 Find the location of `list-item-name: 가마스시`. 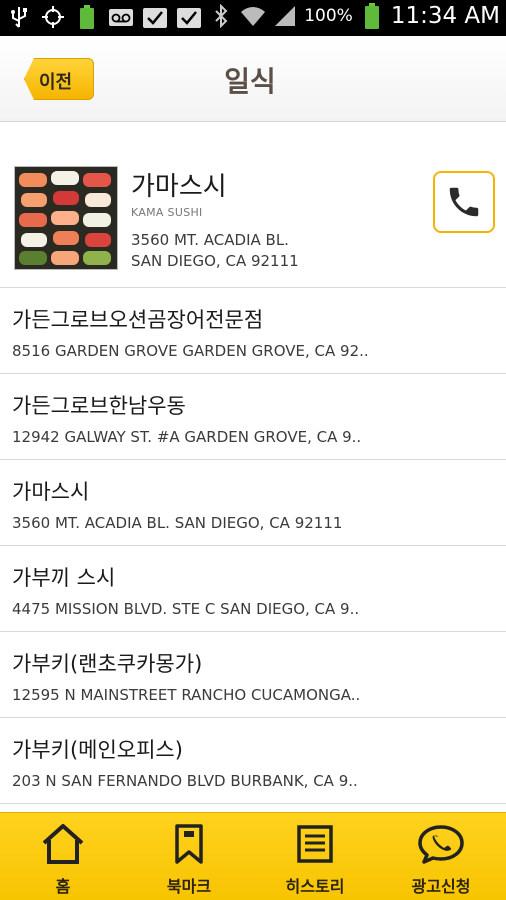

list-item-name: 가마스시 is located at coordinates (51, 492).